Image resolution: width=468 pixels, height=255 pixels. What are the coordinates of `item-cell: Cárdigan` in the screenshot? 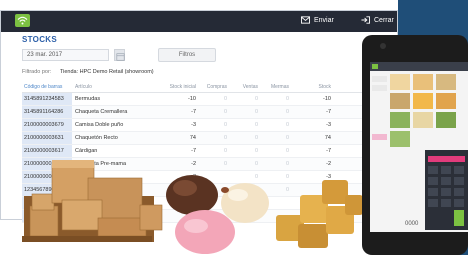 It's located at (86, 151).